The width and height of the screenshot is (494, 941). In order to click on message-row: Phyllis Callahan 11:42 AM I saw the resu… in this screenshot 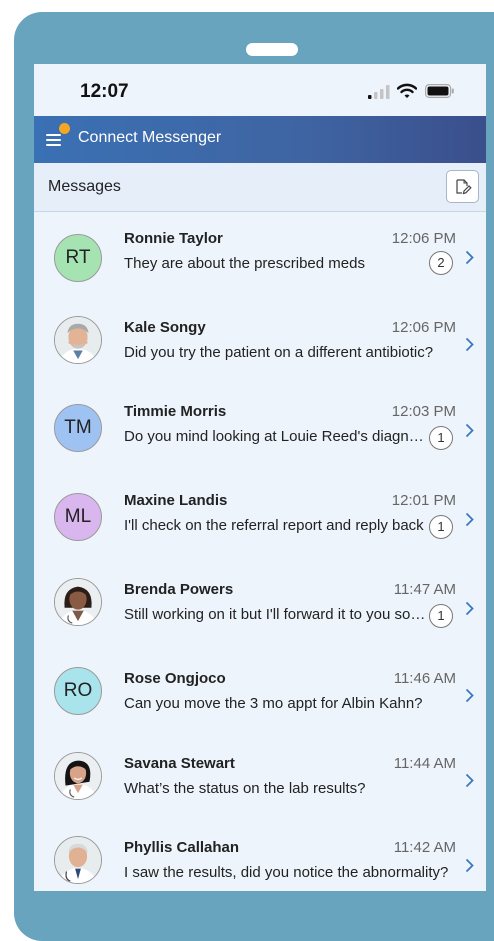, I will do `click(260, 856)`.